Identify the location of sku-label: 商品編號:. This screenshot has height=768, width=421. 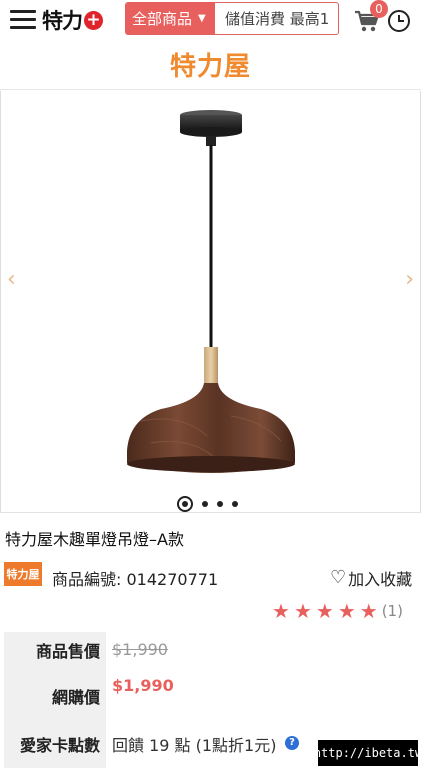
(87, 579).